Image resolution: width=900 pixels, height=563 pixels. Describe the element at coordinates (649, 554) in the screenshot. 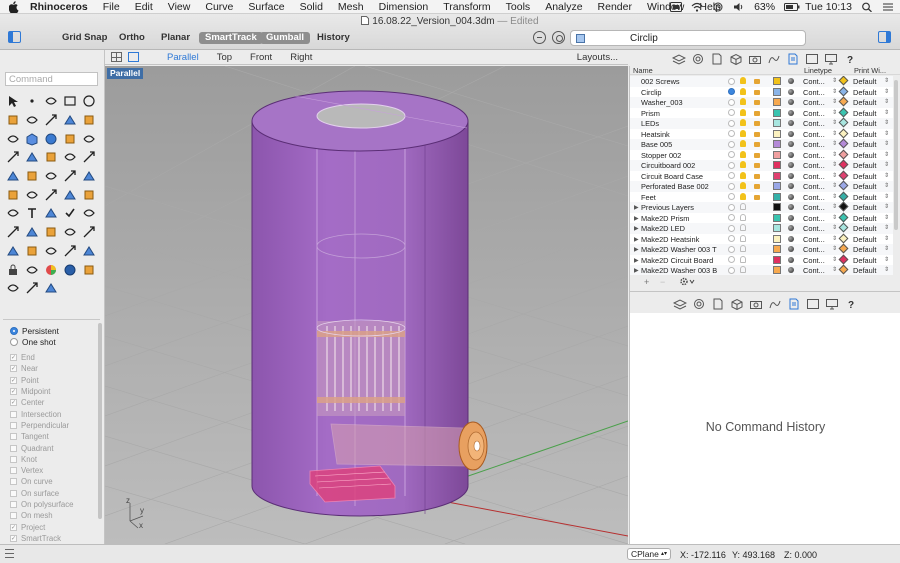

I see `cplane-select: CPlane ▴▾` at that location.